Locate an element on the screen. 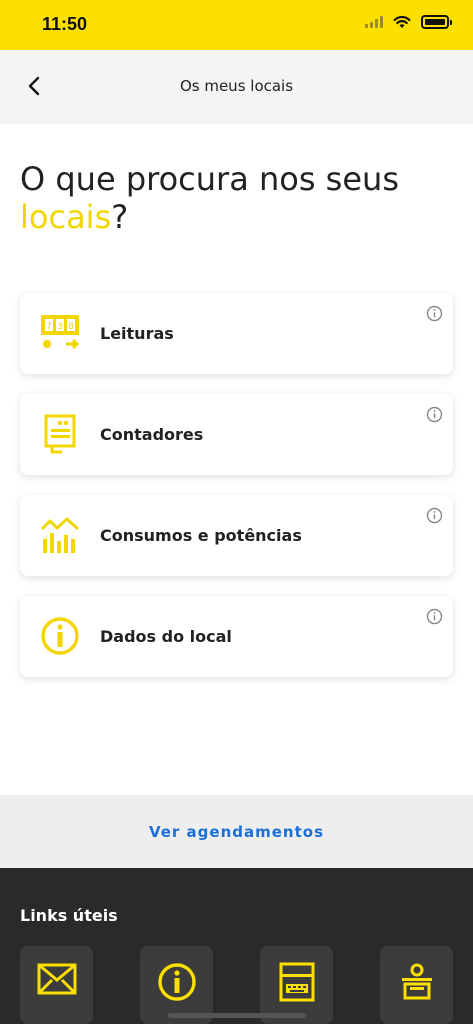 The image size is (473, 1024). card-meters: Contadores is located at coordinates (236, 434).